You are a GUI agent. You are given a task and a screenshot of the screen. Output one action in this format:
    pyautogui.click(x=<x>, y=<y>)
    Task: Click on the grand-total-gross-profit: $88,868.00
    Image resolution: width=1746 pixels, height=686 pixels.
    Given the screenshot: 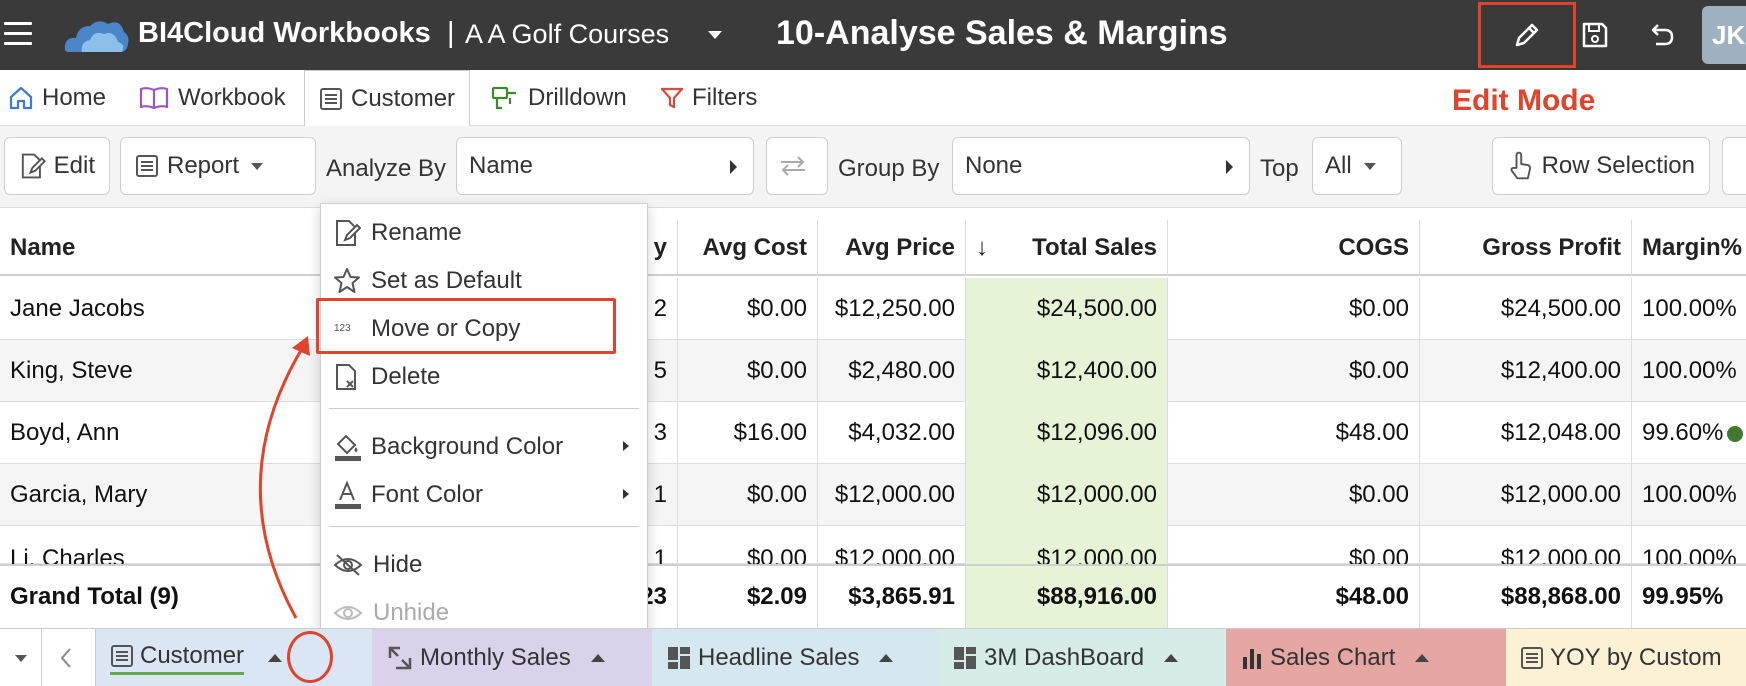 What is the action you would take?
    pyautogui.click(x=1526, y=597)
    